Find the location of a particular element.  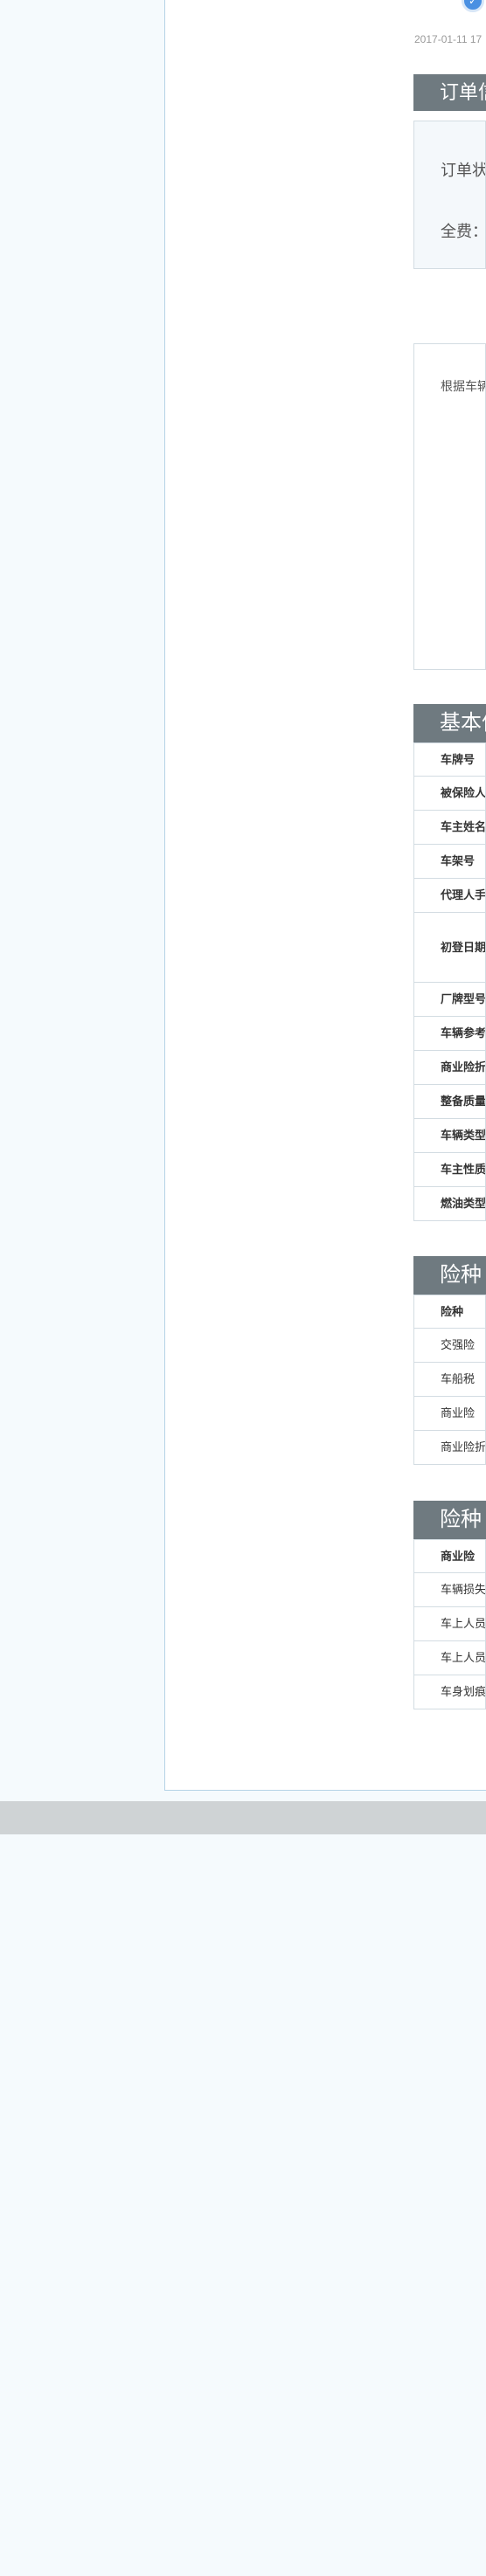

table-row: 车牌号 is located at coordinates (449, 759).